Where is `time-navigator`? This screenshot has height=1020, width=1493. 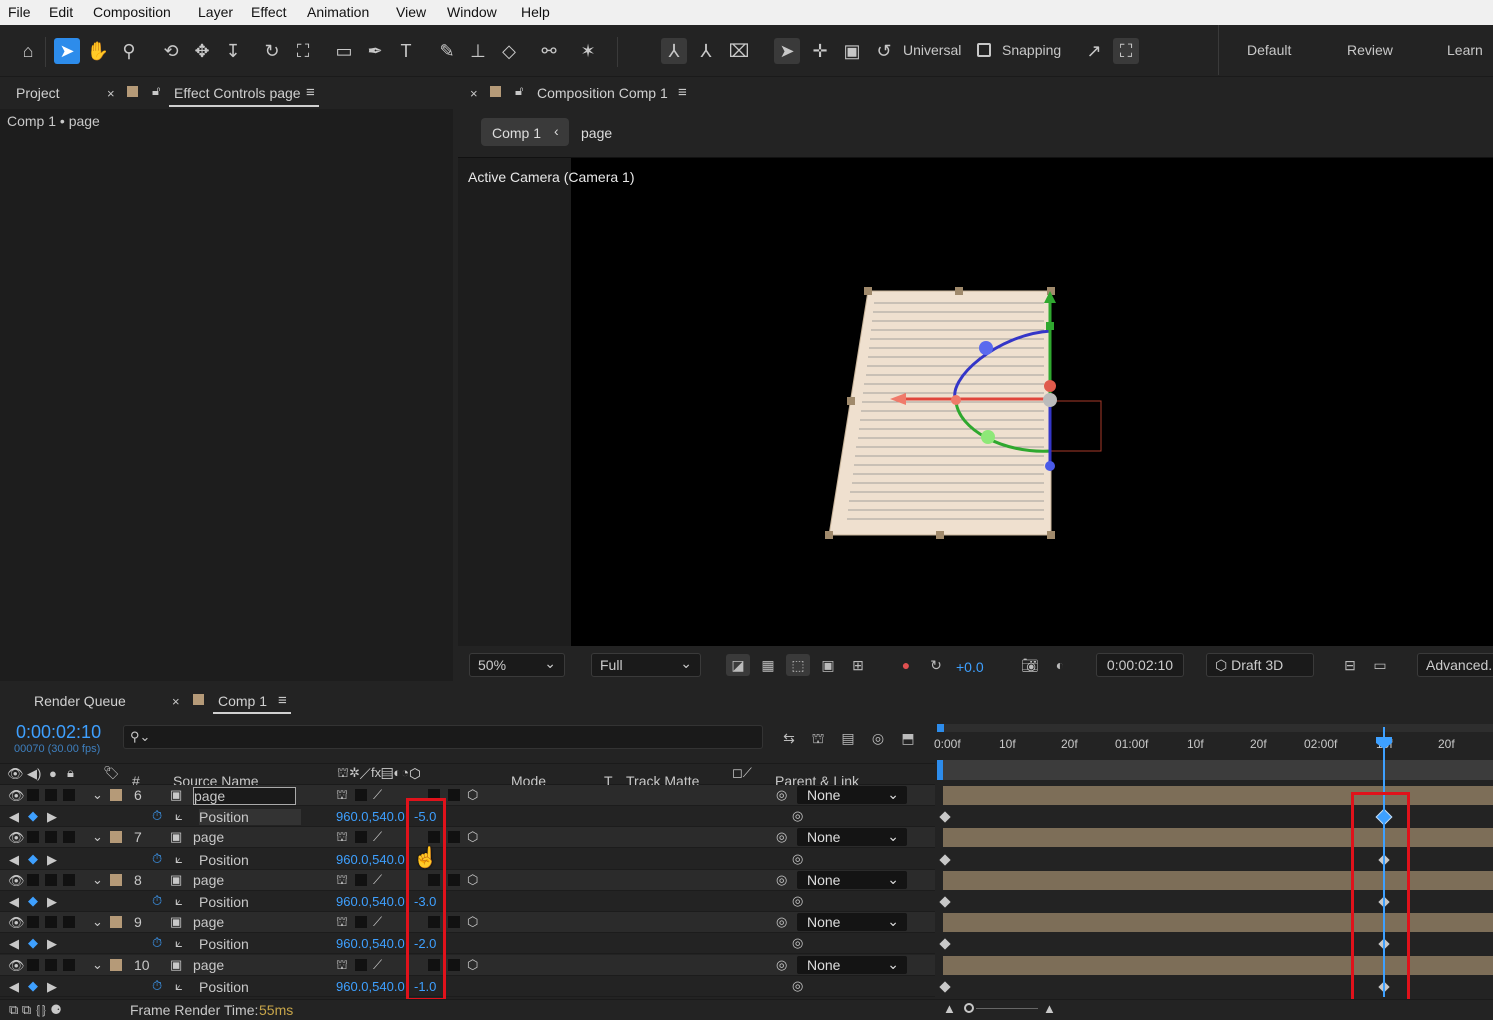 time-navigator is located at coordinates (1216, 770).